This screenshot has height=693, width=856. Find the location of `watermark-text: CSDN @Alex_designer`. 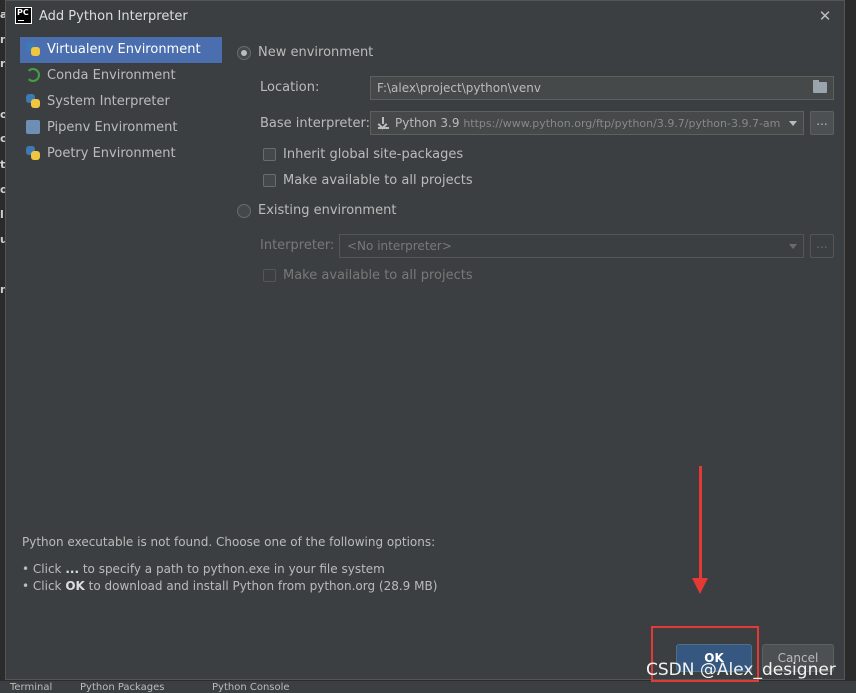

watermark-text: CSDN @Alex_designer is located at coordinates (741, 670).